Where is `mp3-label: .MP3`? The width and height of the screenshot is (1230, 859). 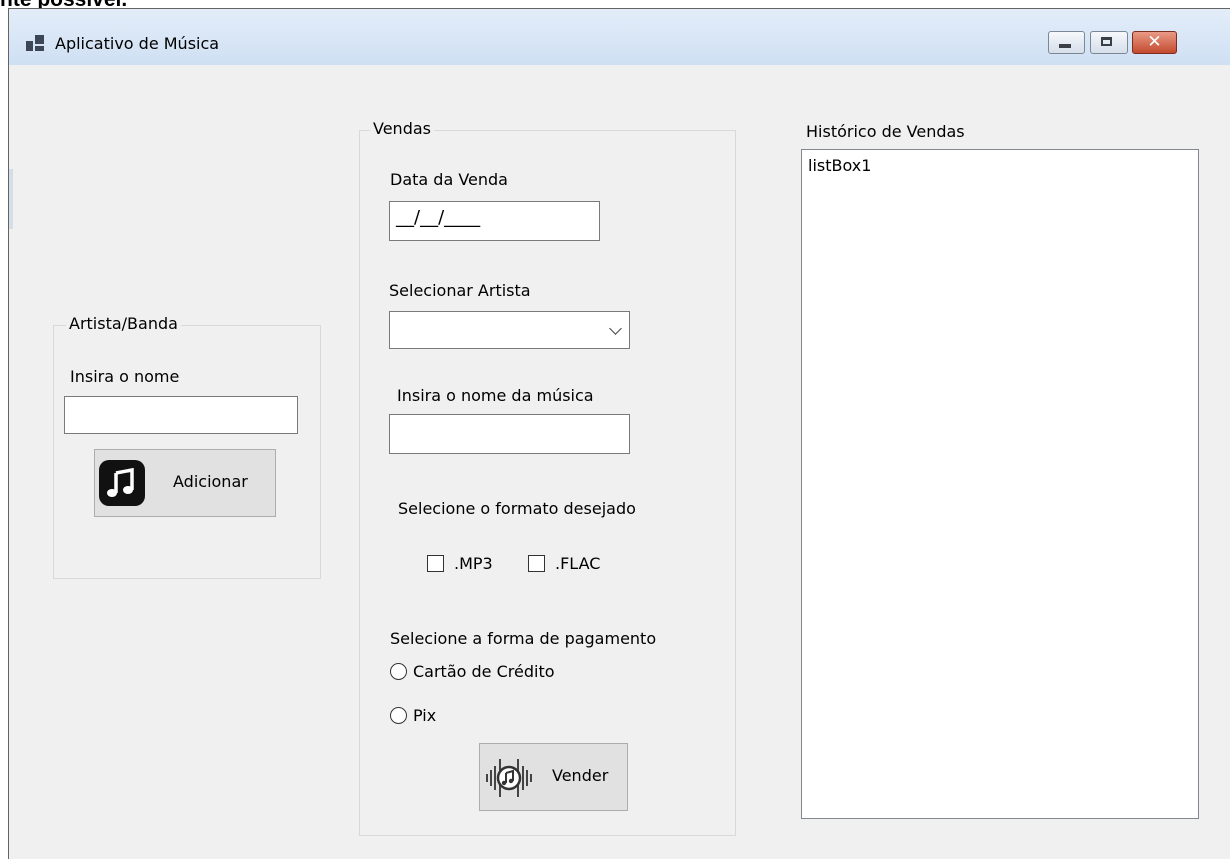
mp3-label: .MP3 is located at coordinates (473, 563).